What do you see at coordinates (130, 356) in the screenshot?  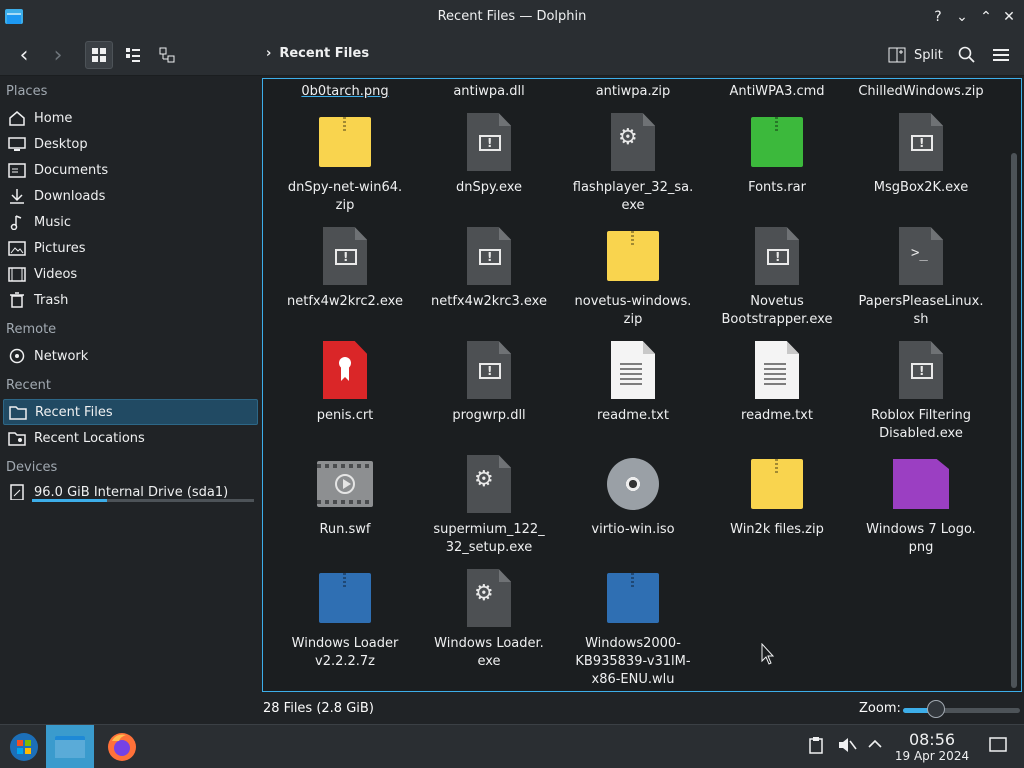 I see `sidebar-item-network: Network` at bounding box center [130, 356].